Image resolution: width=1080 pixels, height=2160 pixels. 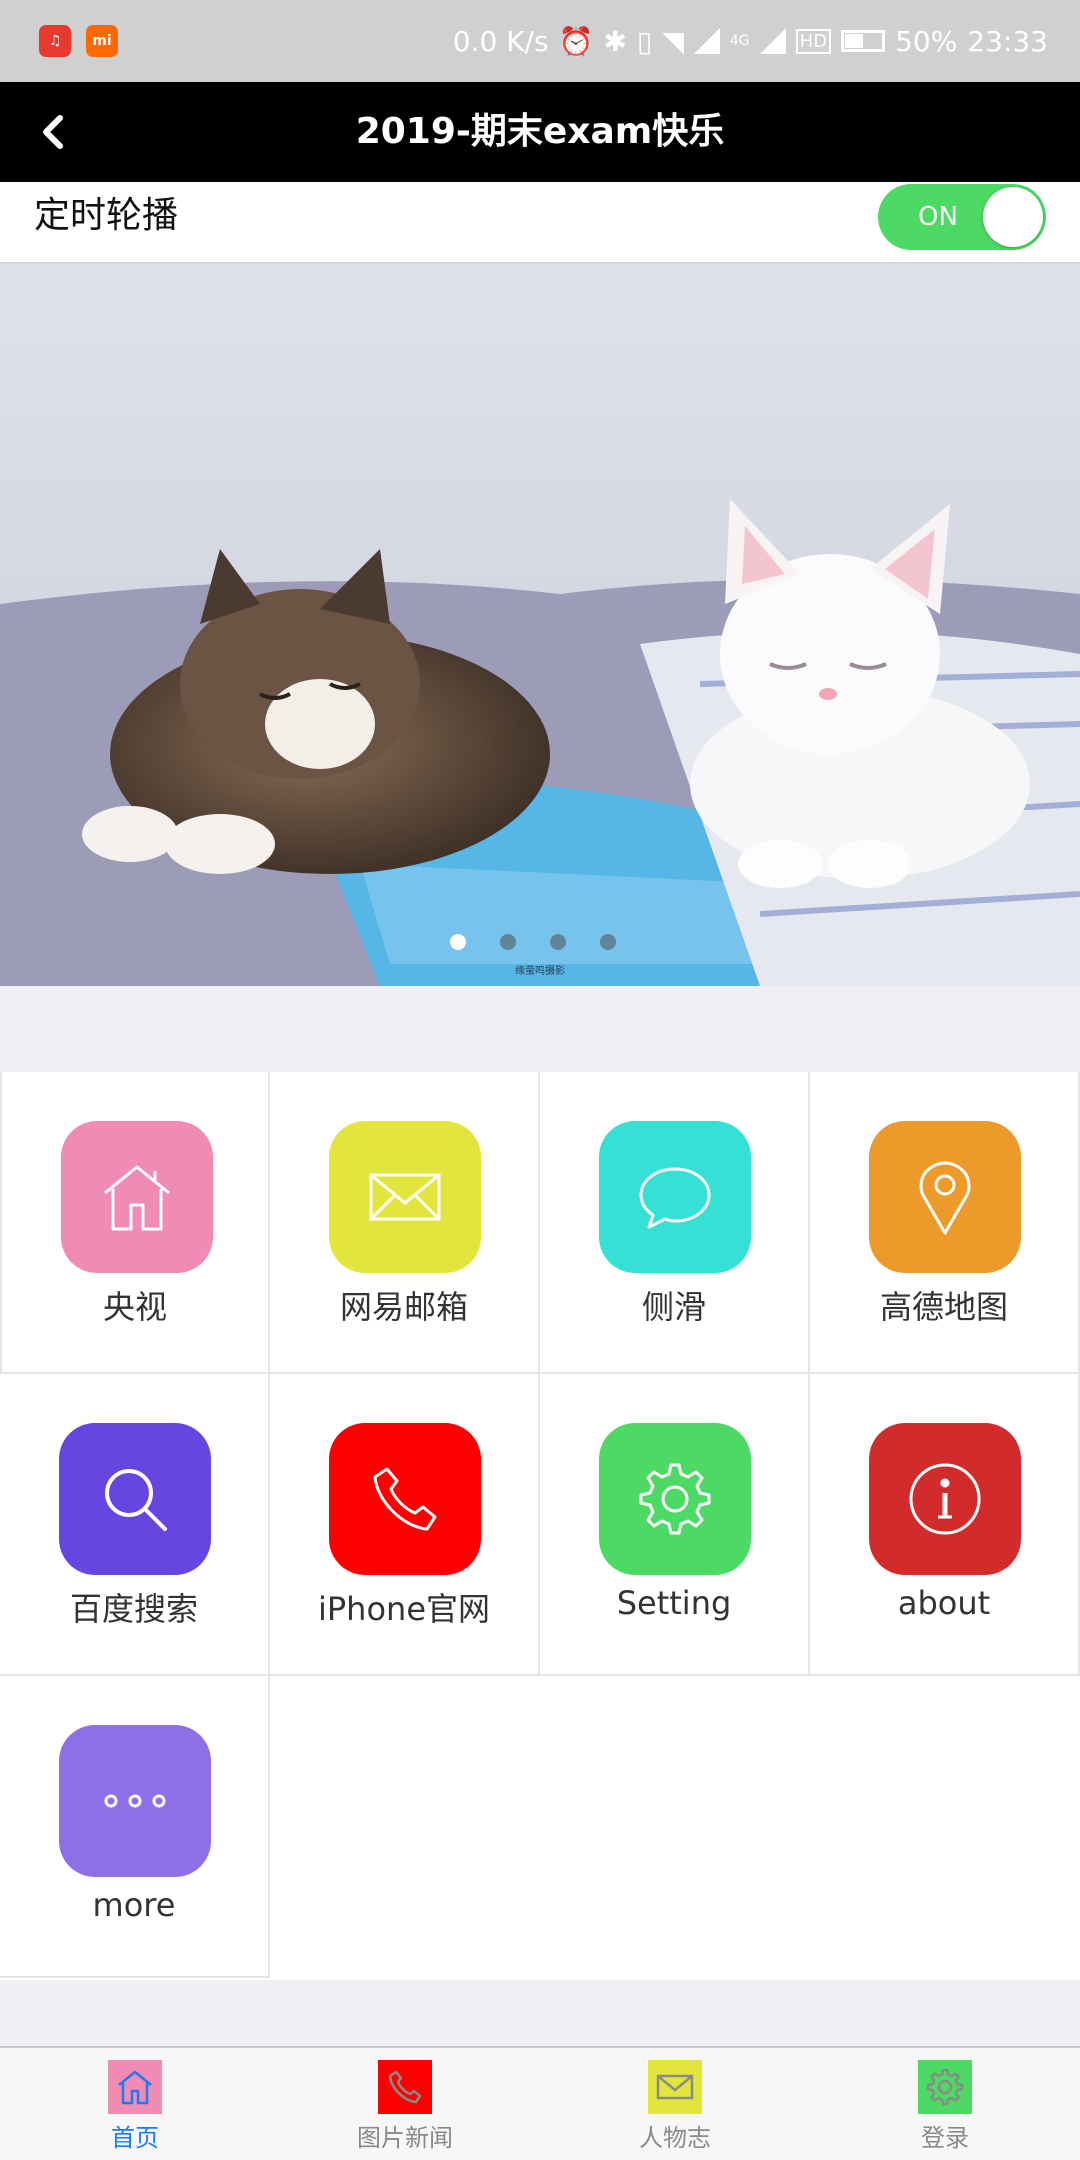 I want to click on auto-carousel-toggle: ON, so click(x=962, y=217).